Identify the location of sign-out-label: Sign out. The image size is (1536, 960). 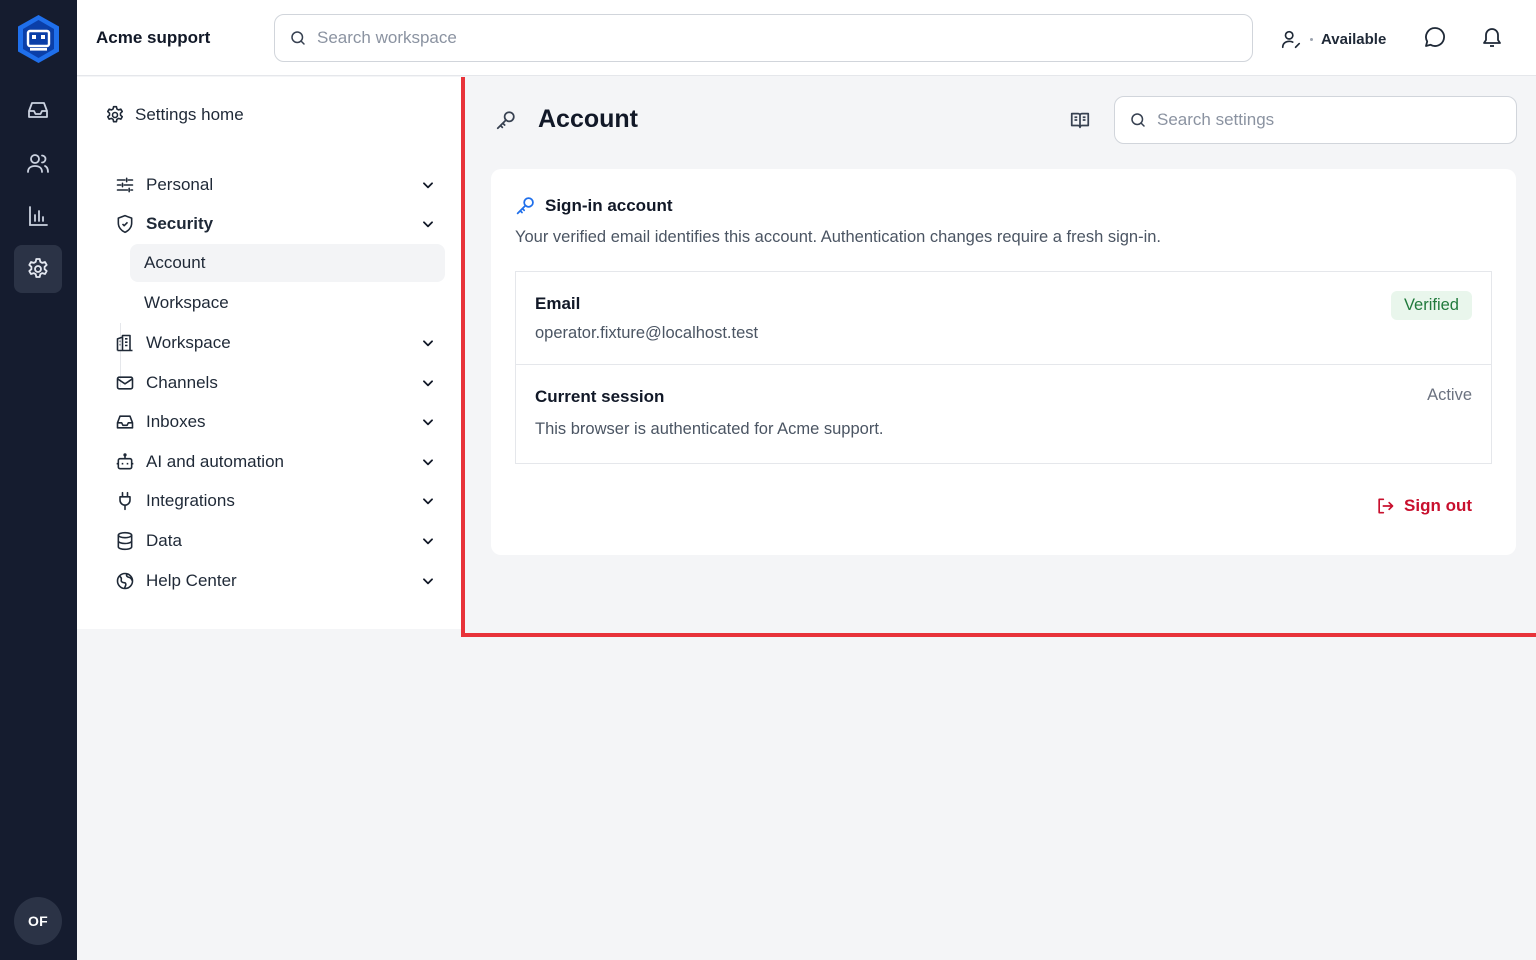
(1438, 505).